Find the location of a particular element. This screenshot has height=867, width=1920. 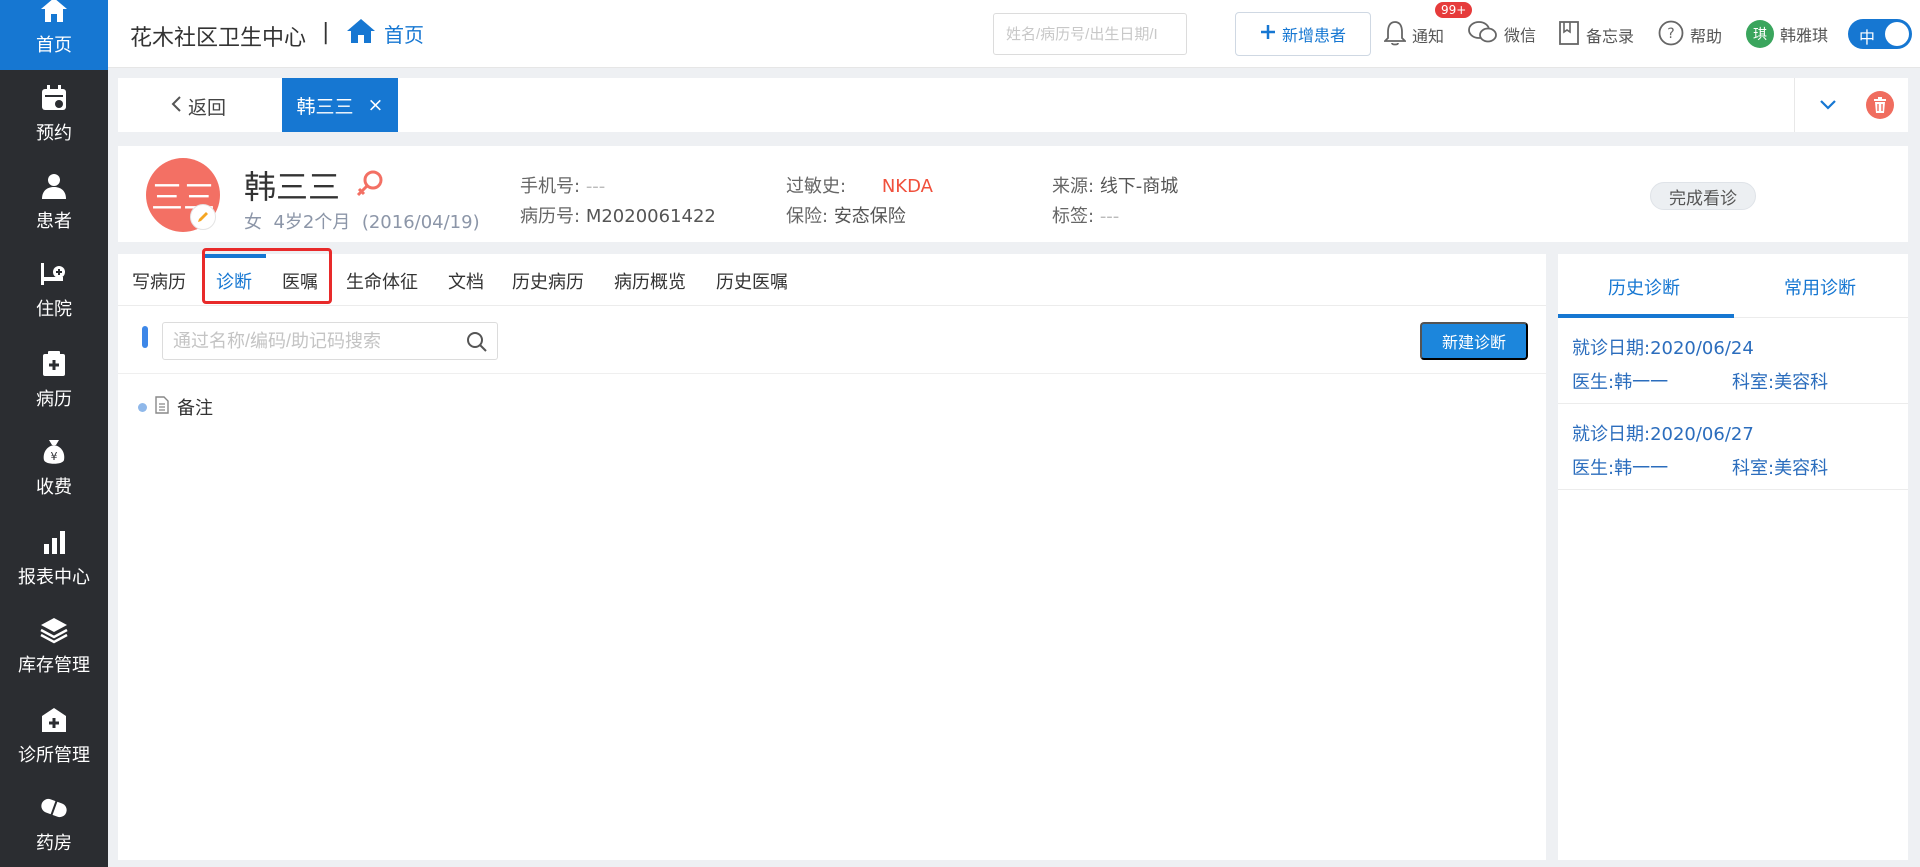

trash-icon is located at coordinates (1880, 105).